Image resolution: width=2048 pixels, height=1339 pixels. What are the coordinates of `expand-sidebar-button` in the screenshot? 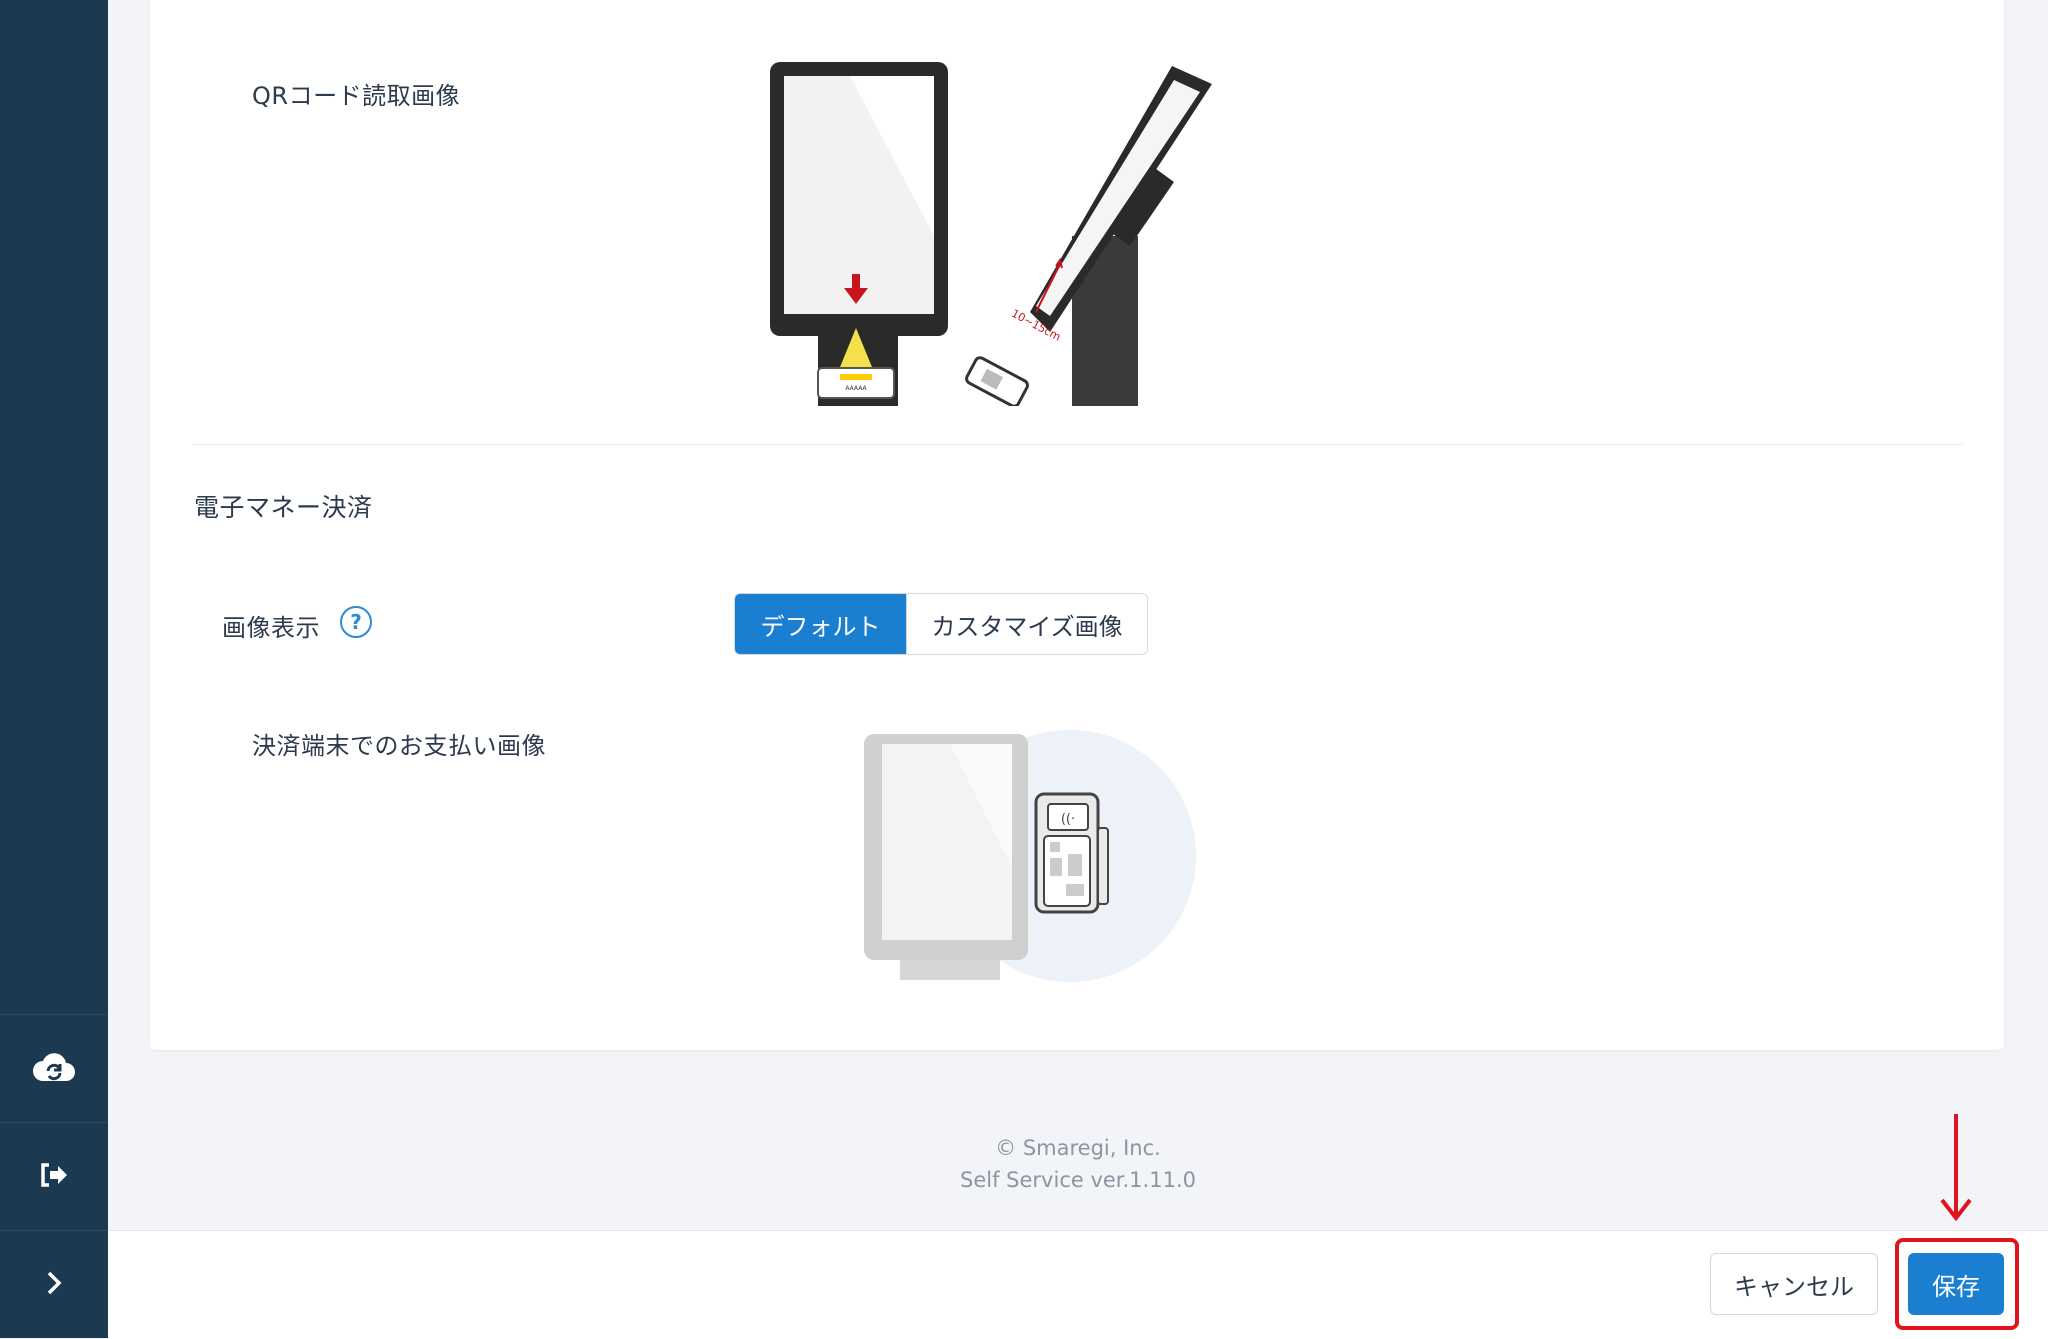 It's located at (54, 1284).